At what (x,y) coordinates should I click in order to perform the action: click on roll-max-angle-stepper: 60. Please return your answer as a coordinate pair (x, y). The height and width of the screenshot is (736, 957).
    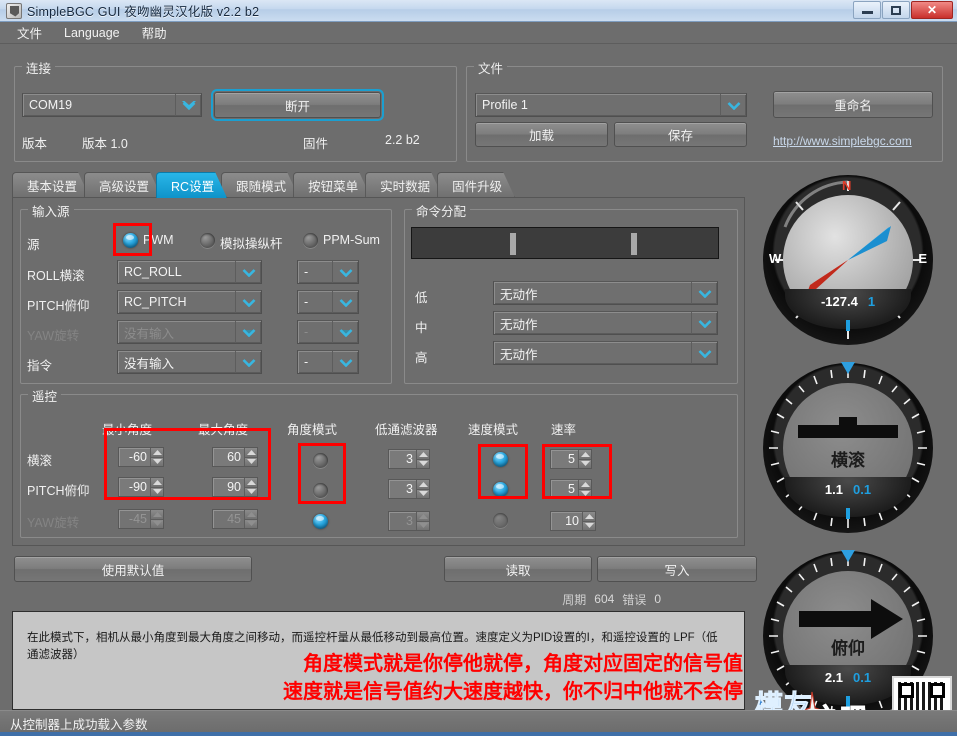
    Looking at the image, I should click on (235, 457).